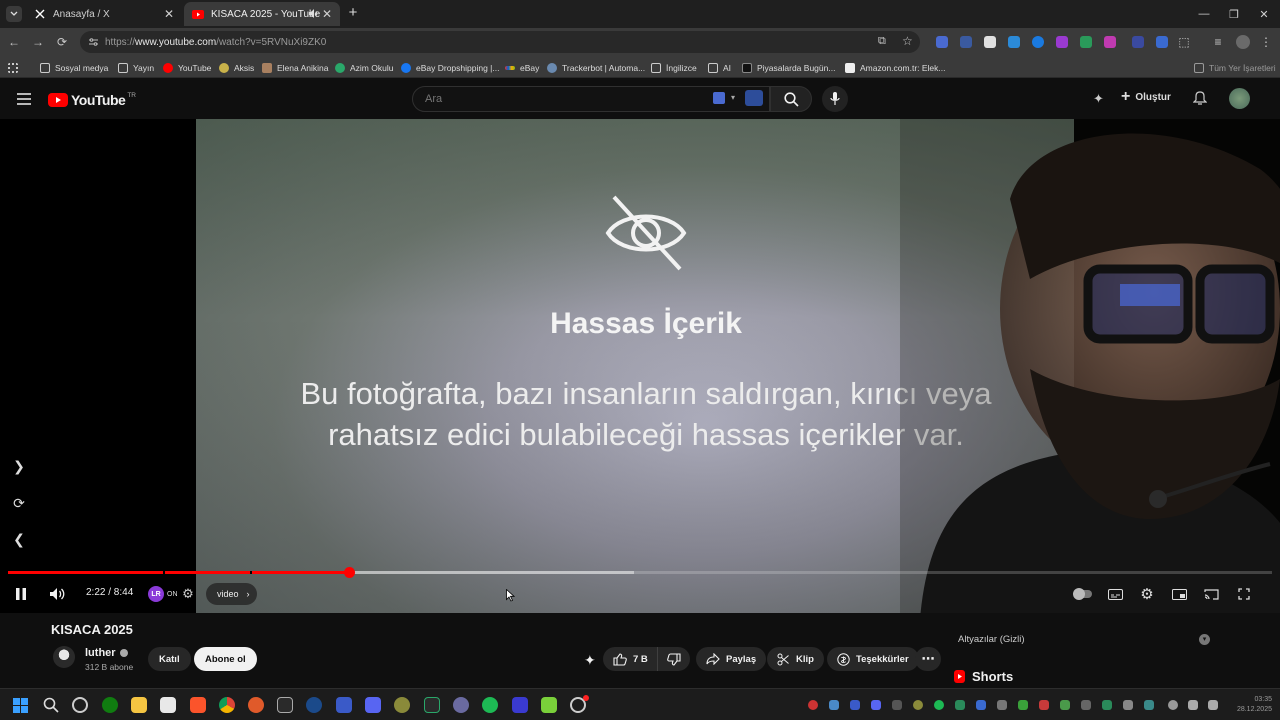 This screenshot has height=720, width=1280. What do you see at coordinates (719, 67) in the screenshot?
I see `bookmark-folder: AI` at bounding box center [719, 67].